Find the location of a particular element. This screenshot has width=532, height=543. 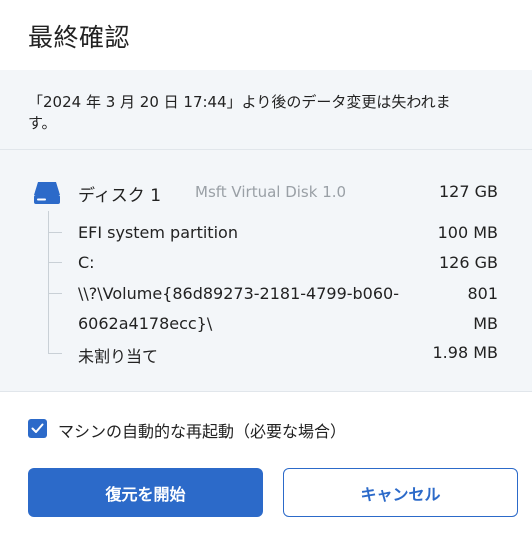

partition-size-line1: 801 is located at coordinates (482, 293).